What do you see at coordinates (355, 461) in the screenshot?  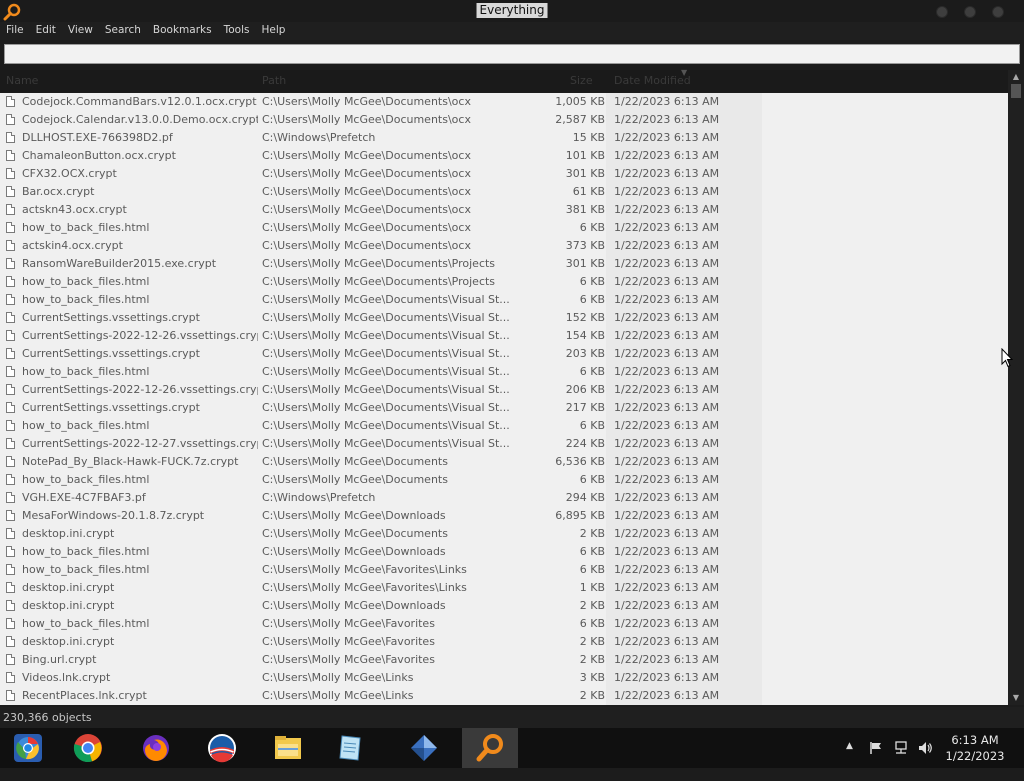 I see `file-path: C:\Users\Molly McGee\Documents` at bounding box center [355, 461].